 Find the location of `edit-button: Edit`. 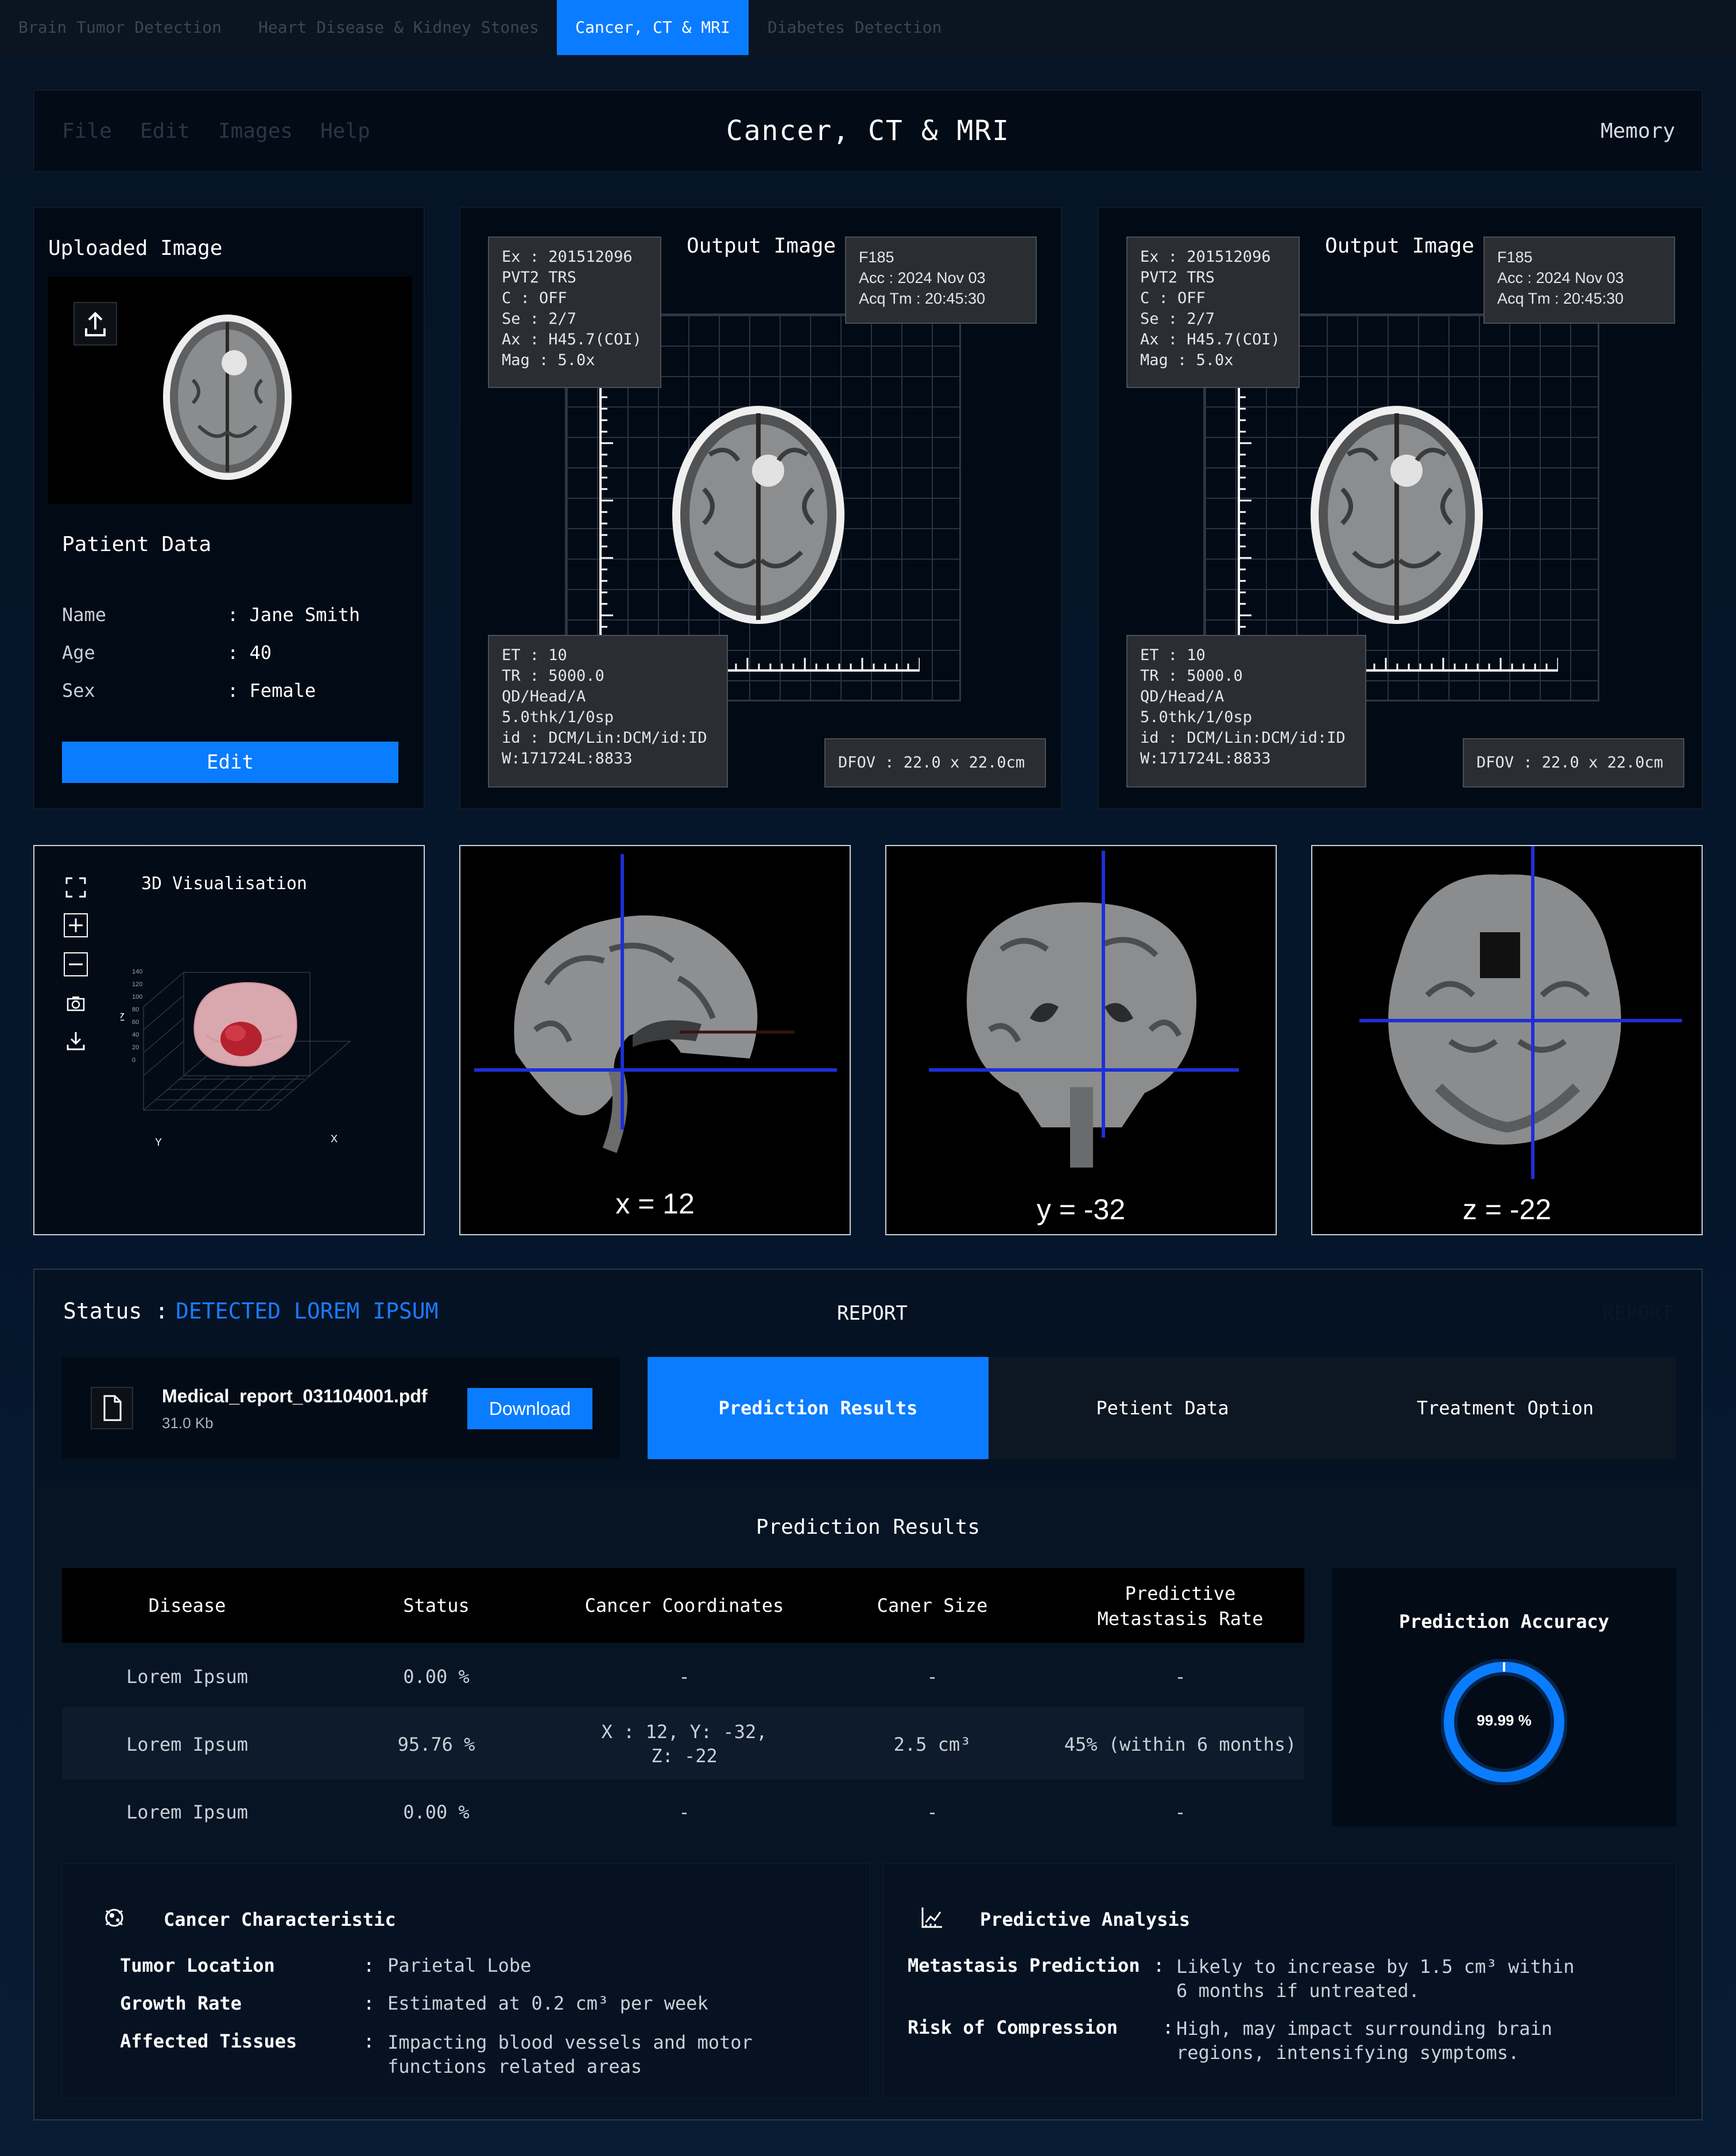

edit-button: Edit is located at coordinates (230, 762).